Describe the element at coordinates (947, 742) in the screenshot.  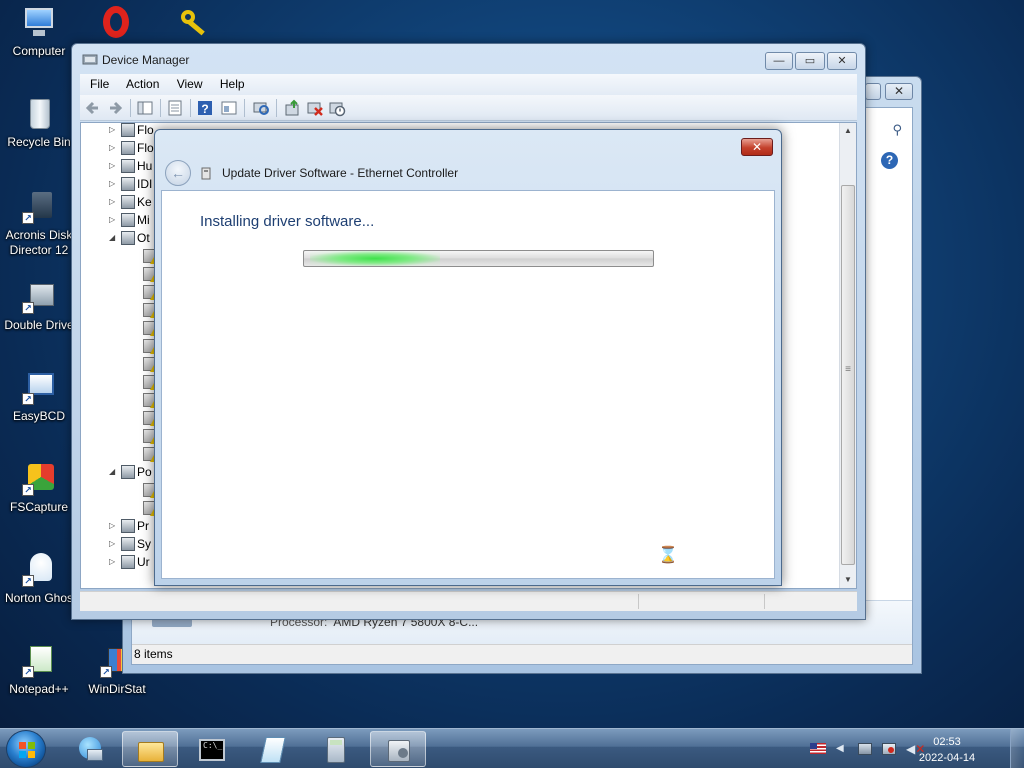
I see `clock-time: 02:53` at that location.